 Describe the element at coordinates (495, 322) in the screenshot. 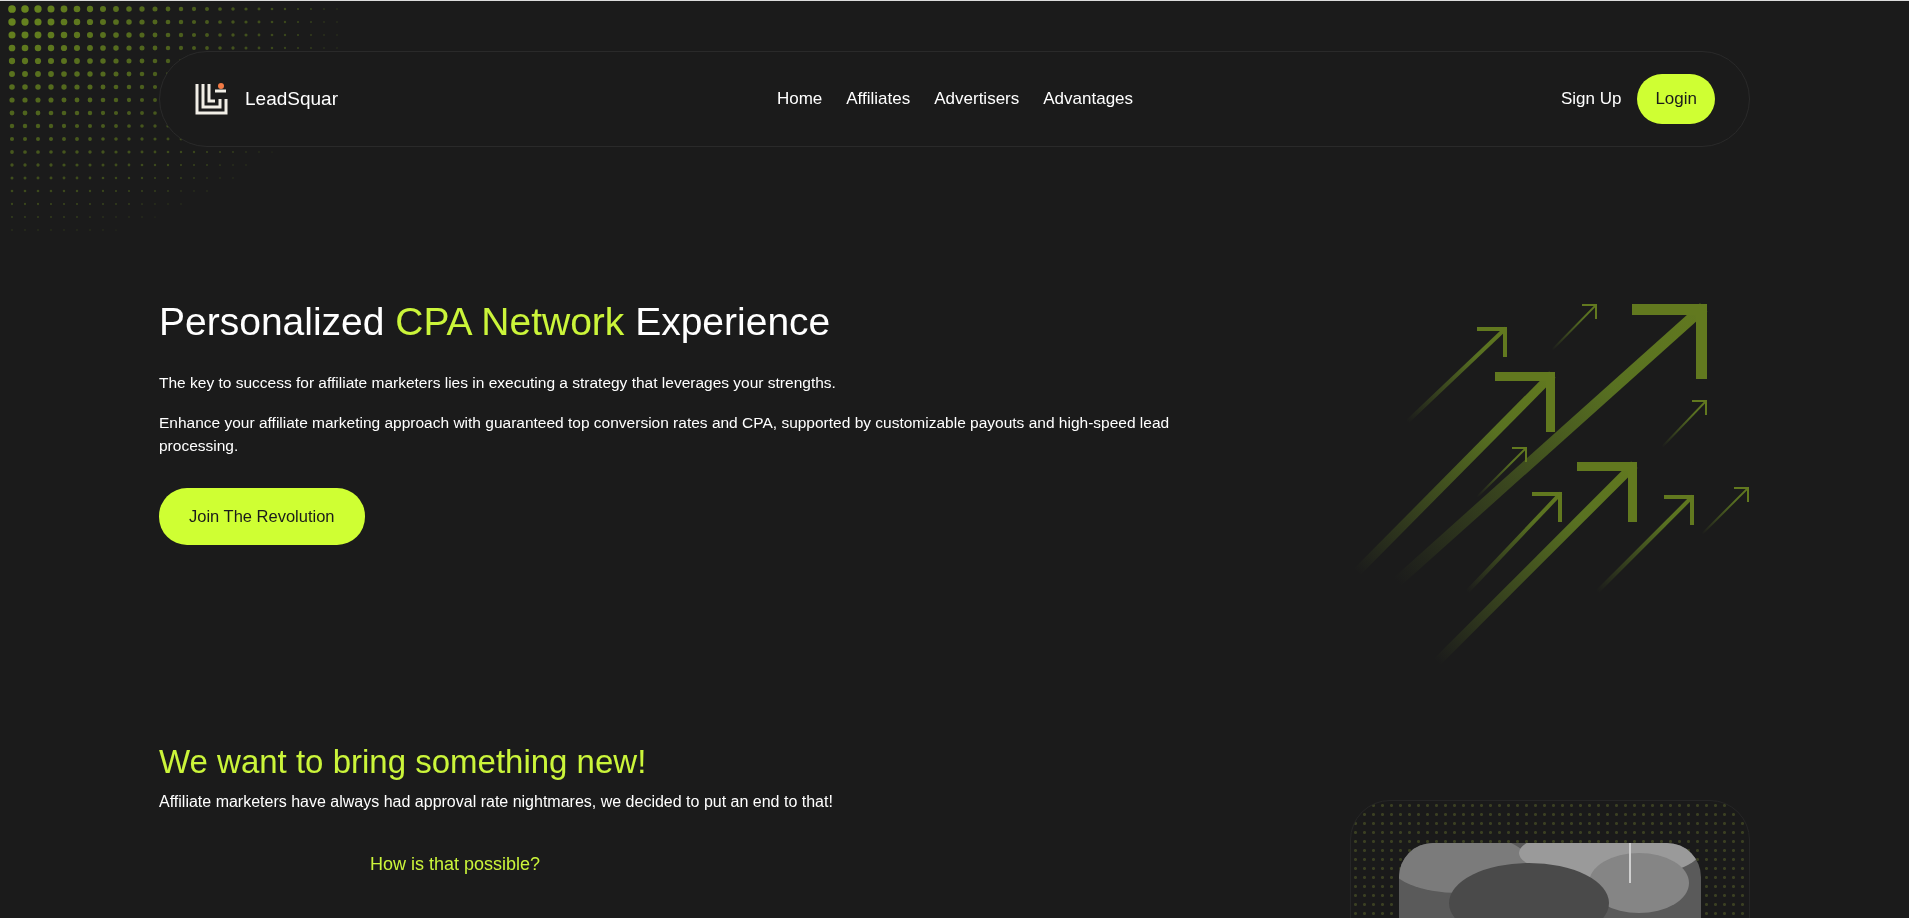

I see `hero-heading: Personalized CPA Network Experience` at that location.